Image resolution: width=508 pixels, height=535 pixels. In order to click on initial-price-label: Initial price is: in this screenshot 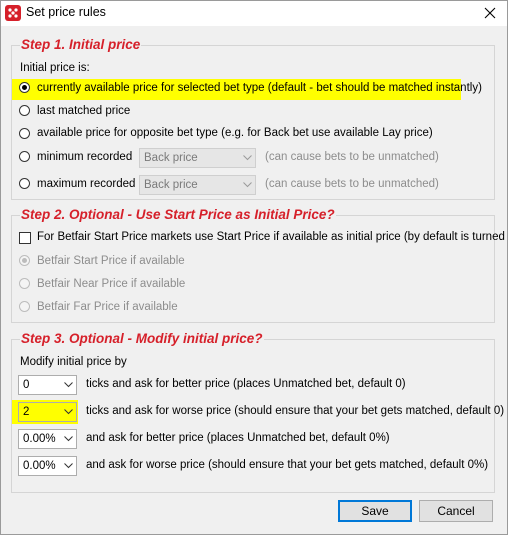, I will do `click(55, 68)`.